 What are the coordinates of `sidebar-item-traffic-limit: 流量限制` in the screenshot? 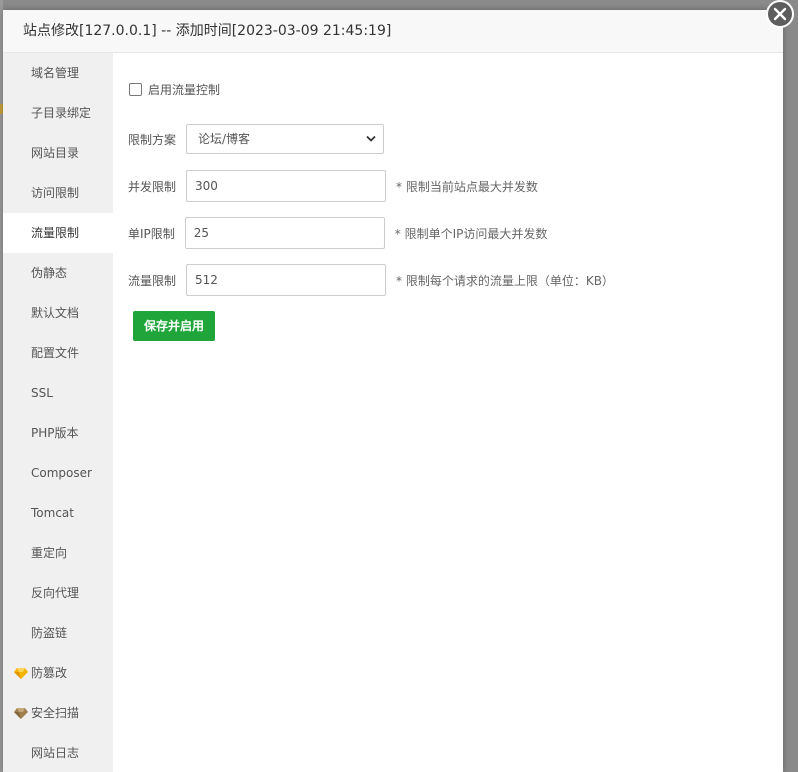 It's located at (58, 233).